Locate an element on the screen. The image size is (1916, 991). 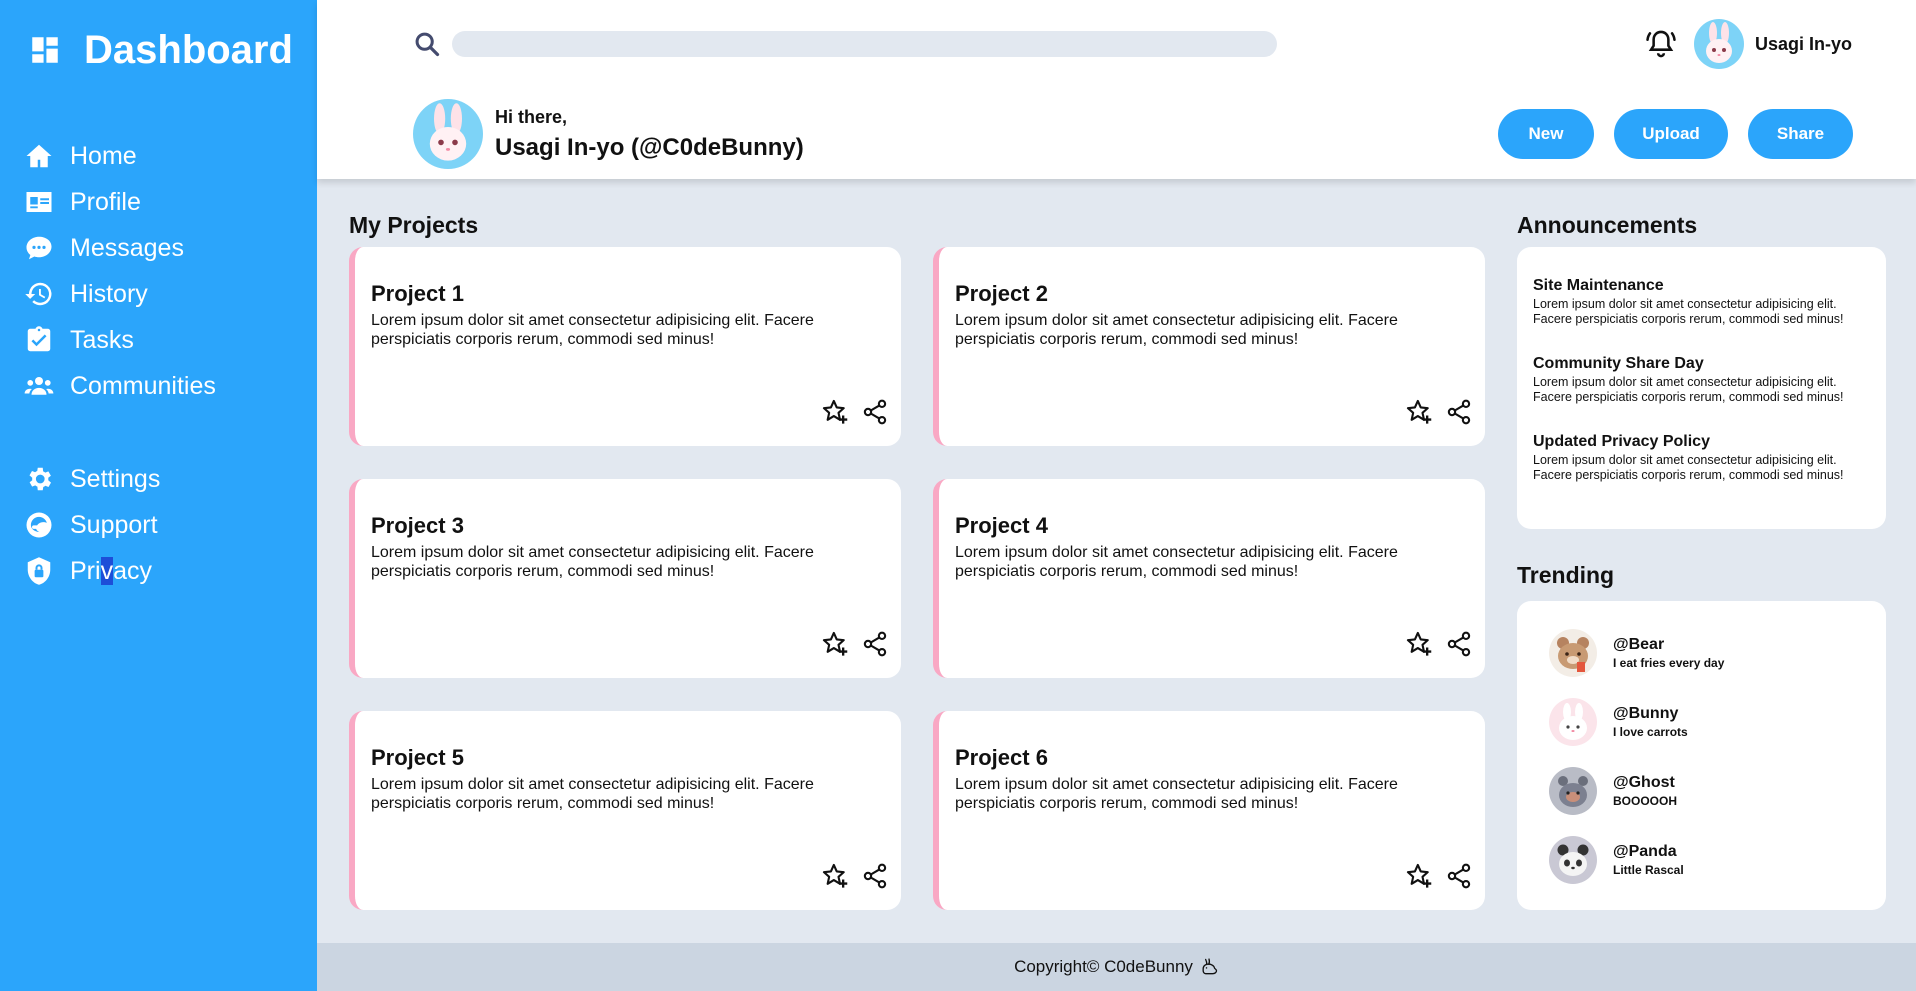
bear-avatar-icon is located at coordinates (1573, 653).